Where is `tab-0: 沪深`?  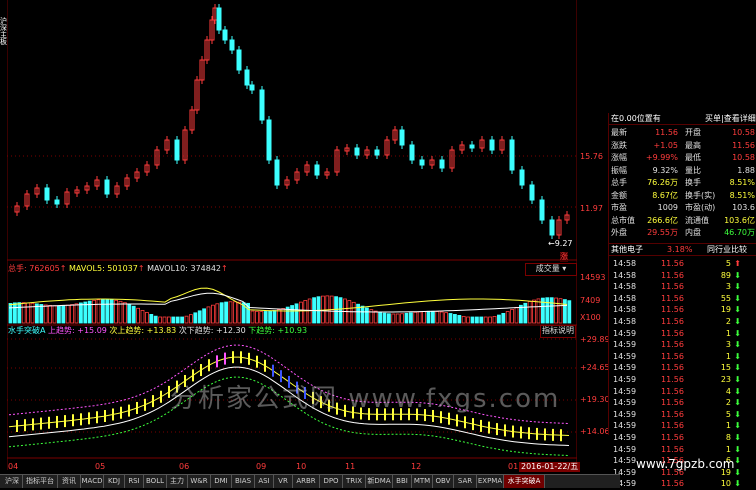
tab-0: 沪深 is located at coordinates (12, 481).